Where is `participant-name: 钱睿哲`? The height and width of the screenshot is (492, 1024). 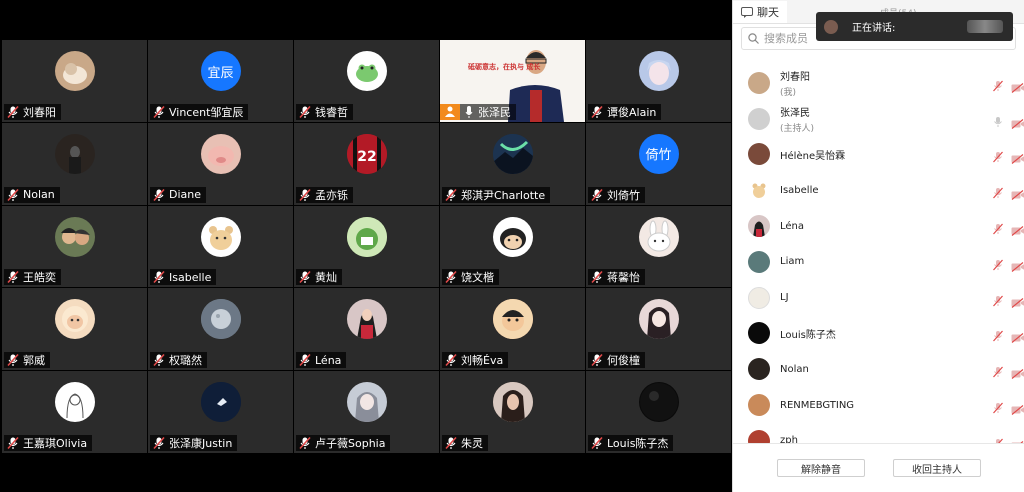
participant-name: 钱睿哲 is located at coordinates (331, 112).